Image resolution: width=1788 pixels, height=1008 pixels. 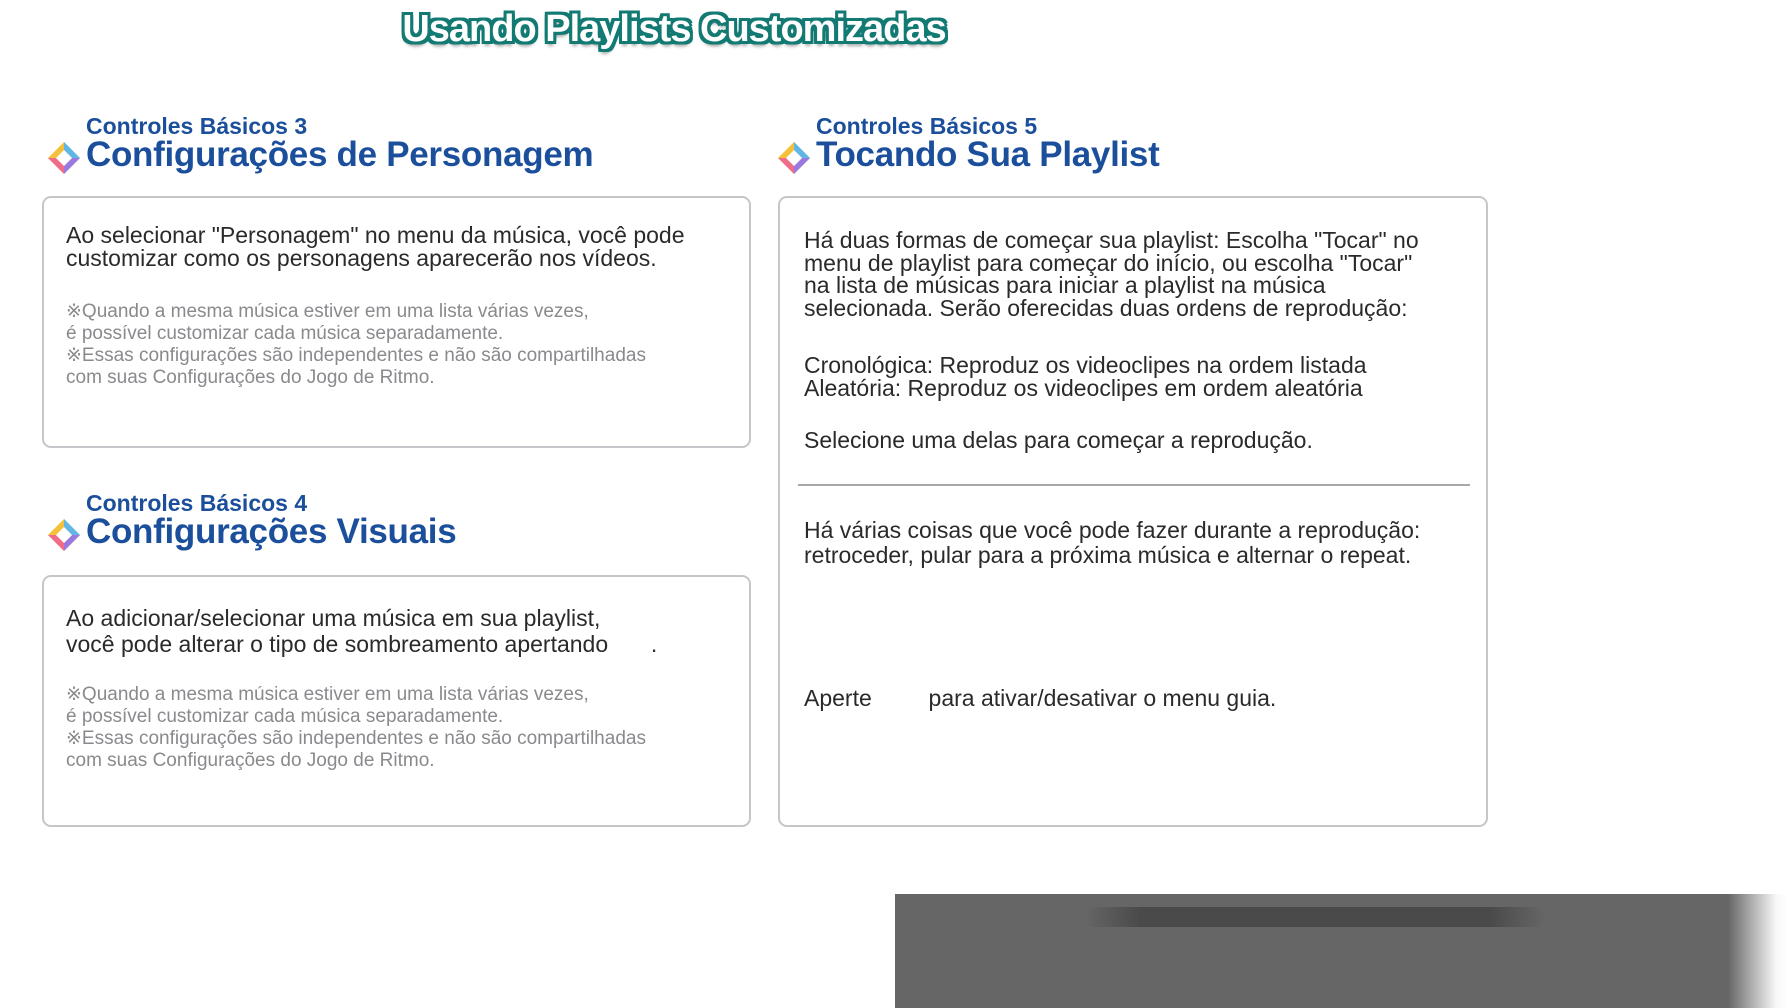 What do you see at coordinates (988, 154) in the screenshot?
I see `section-title: Tocando Sua Playlist` at bounding box center [988, 154].